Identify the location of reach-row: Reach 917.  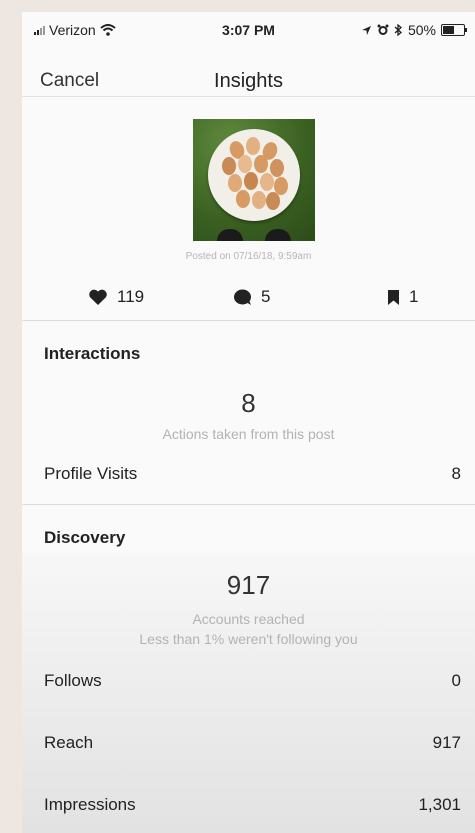
(252, 744).